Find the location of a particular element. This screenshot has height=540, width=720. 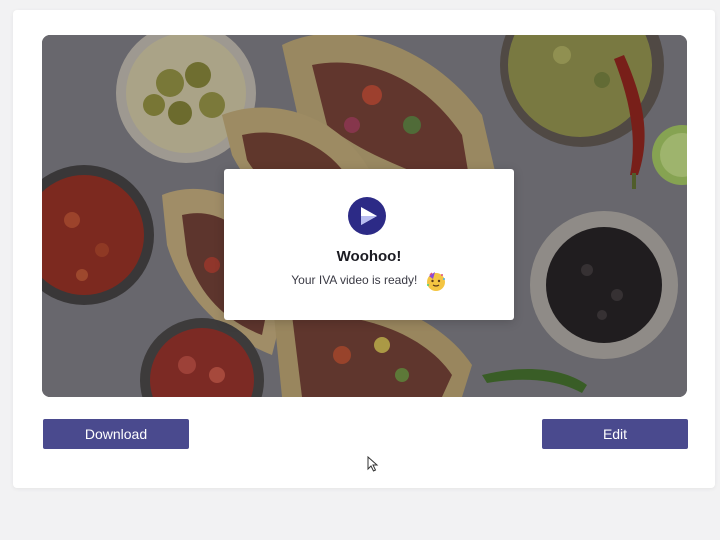

mouse-cursor-icon is located at coordinates (373, 464).